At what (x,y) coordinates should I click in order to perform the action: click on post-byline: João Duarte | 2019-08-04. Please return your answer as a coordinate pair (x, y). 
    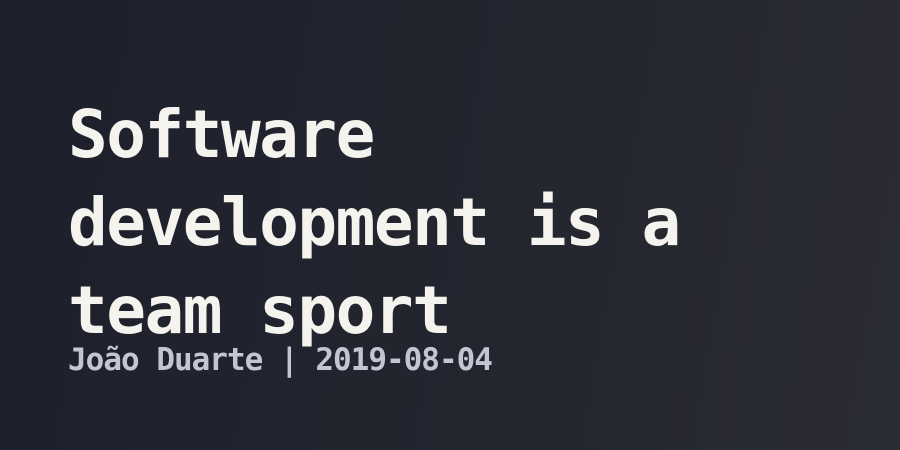
    Looking at the image, I should click on (280, 360).